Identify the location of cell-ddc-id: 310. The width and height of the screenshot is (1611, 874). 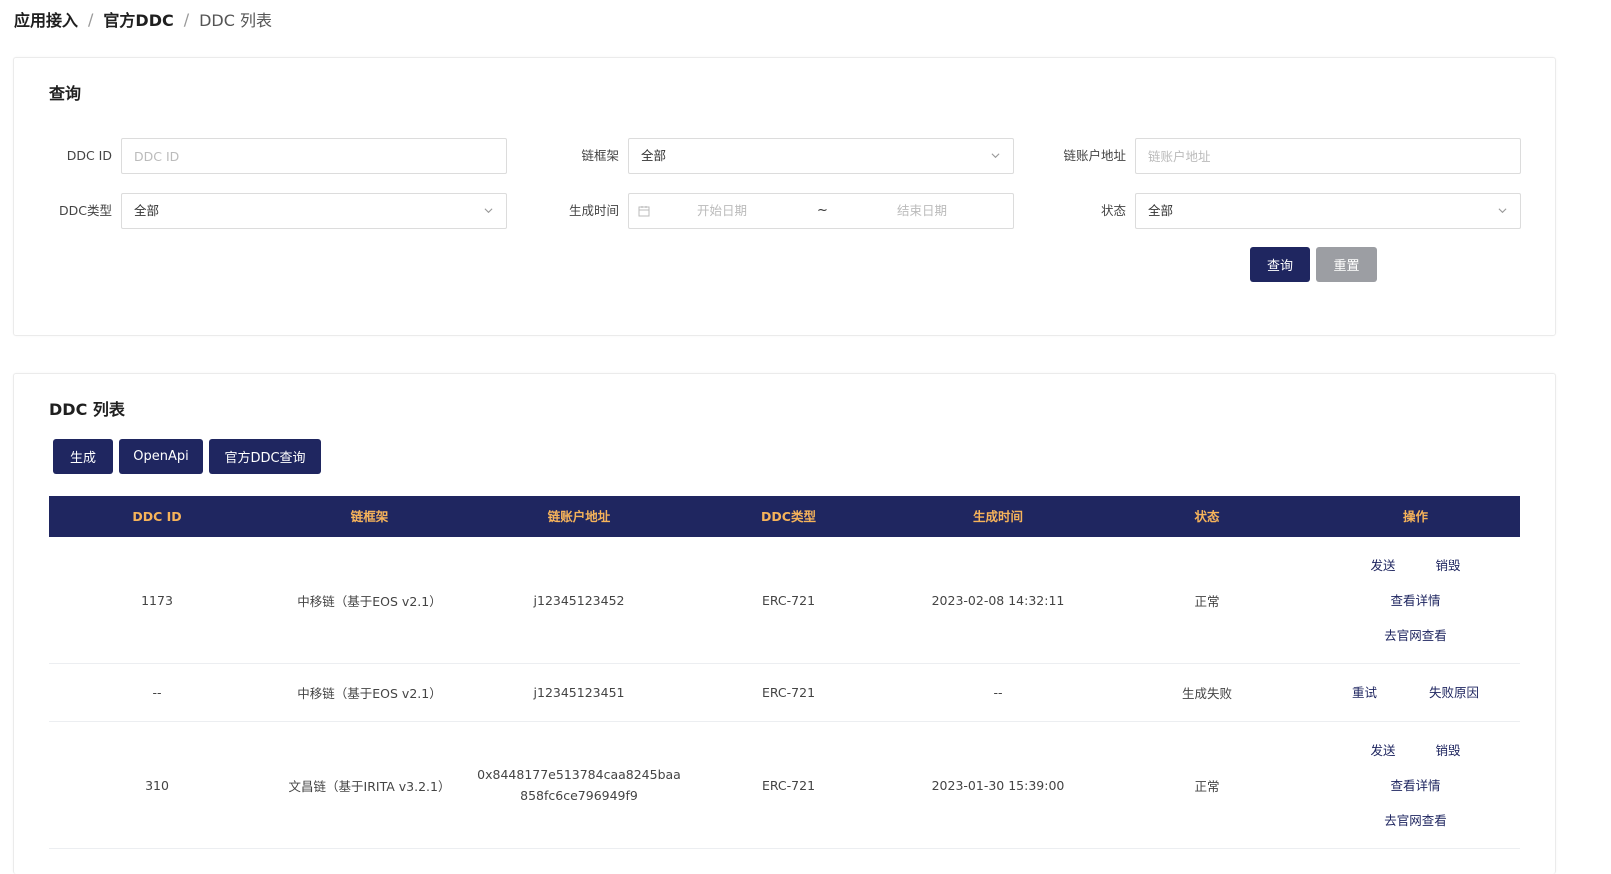
(157, 785).